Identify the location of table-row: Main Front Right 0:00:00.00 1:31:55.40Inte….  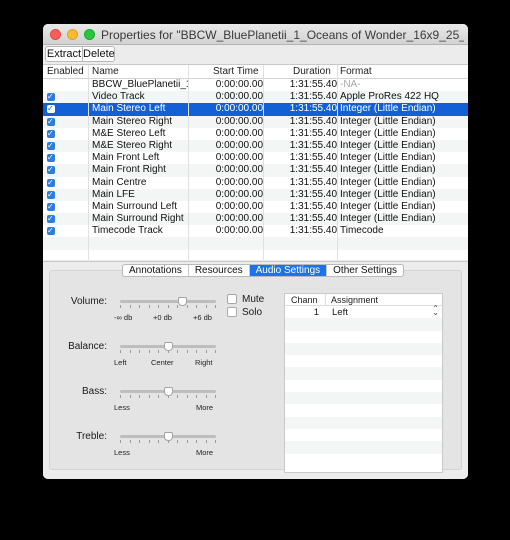
(255, 170).